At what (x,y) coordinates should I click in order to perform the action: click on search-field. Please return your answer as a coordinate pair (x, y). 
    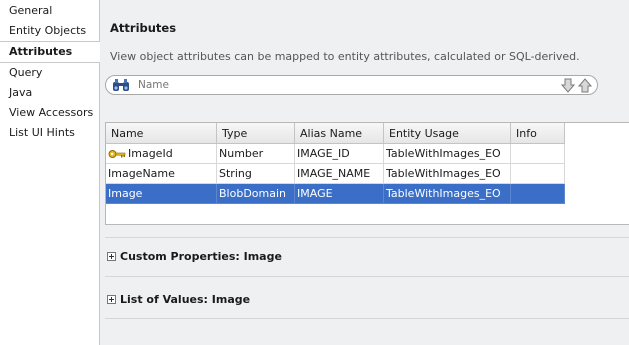
    Looking at the image, I should click on (351, 85).